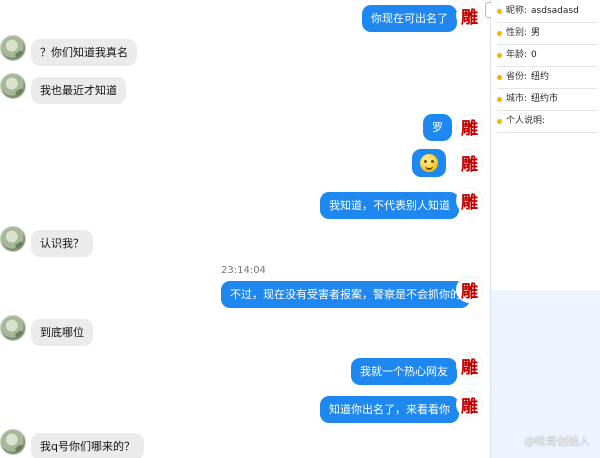 Image resolution: width=600 pixels, height=458 pixels. What do you see at coordinates (547, 33) in the screenshot?
I see `profile-field-gender: 性别: 男` at bounding box center [547, 33].